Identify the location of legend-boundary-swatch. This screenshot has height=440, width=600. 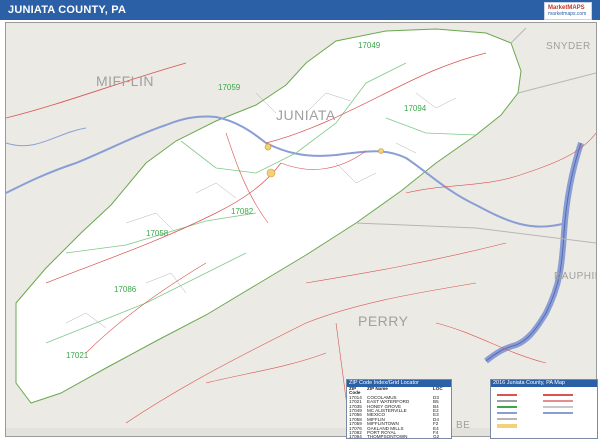
(507, 419).